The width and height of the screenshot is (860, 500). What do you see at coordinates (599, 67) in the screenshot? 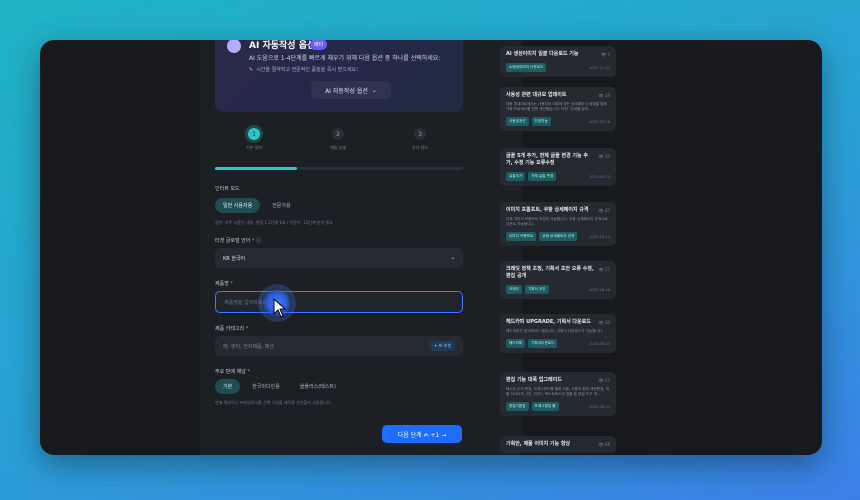
I see `card-date: 2025-11-03` at bounding box center [599, 67].